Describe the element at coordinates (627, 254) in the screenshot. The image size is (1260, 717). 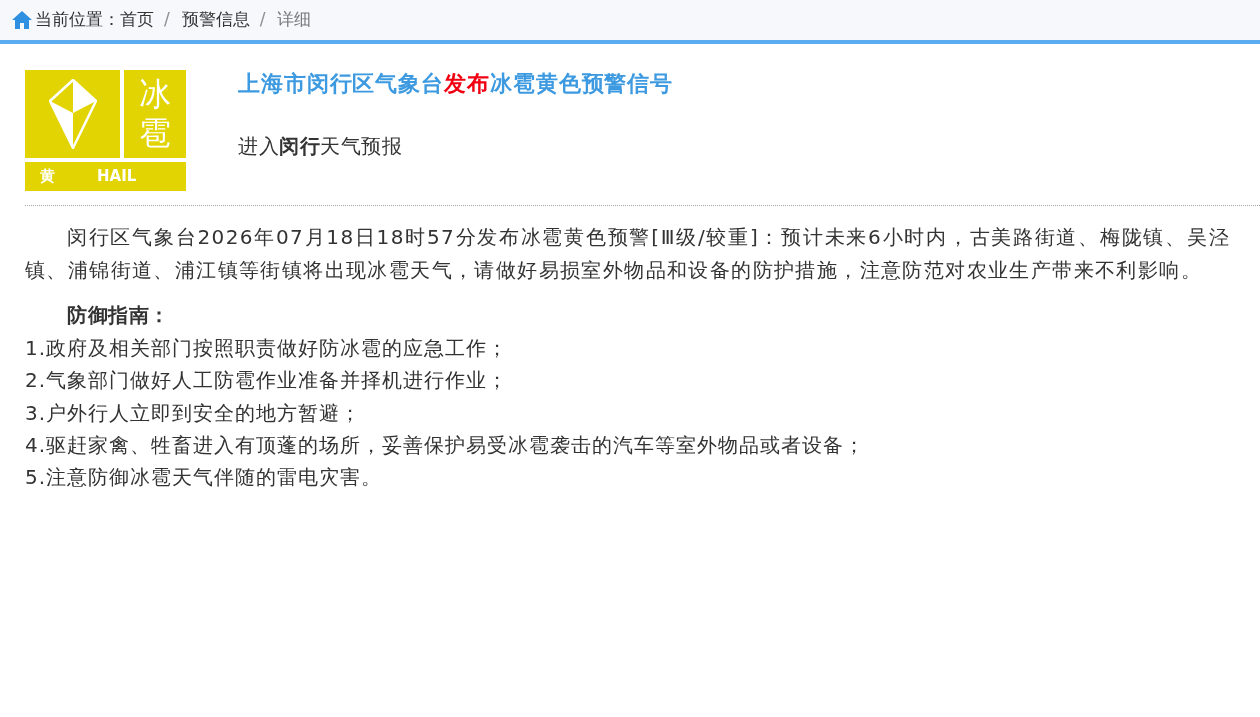
I see `warning-paragraph: 闵行区气象台2026年07月18日18时57分发布冰雹黄色预警[Ⅲ级/较重]：预计未来6小时内，古美路街道、梅陇镇、吴泾镇、浦锦街道、浦江镇等街镇将出现冰雹天气，请做好易损室外物品和设备的防护措施，注意防范对农业生产带来不利影响。` at that location.